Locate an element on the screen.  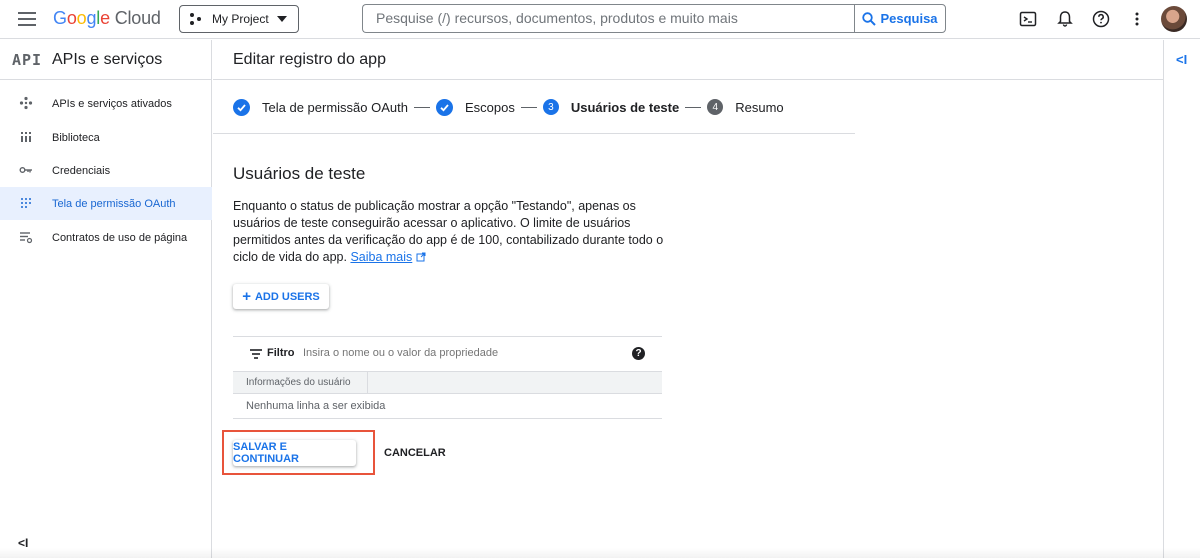
cancel-button: CANCELAR is located at coordinates (415, 453).